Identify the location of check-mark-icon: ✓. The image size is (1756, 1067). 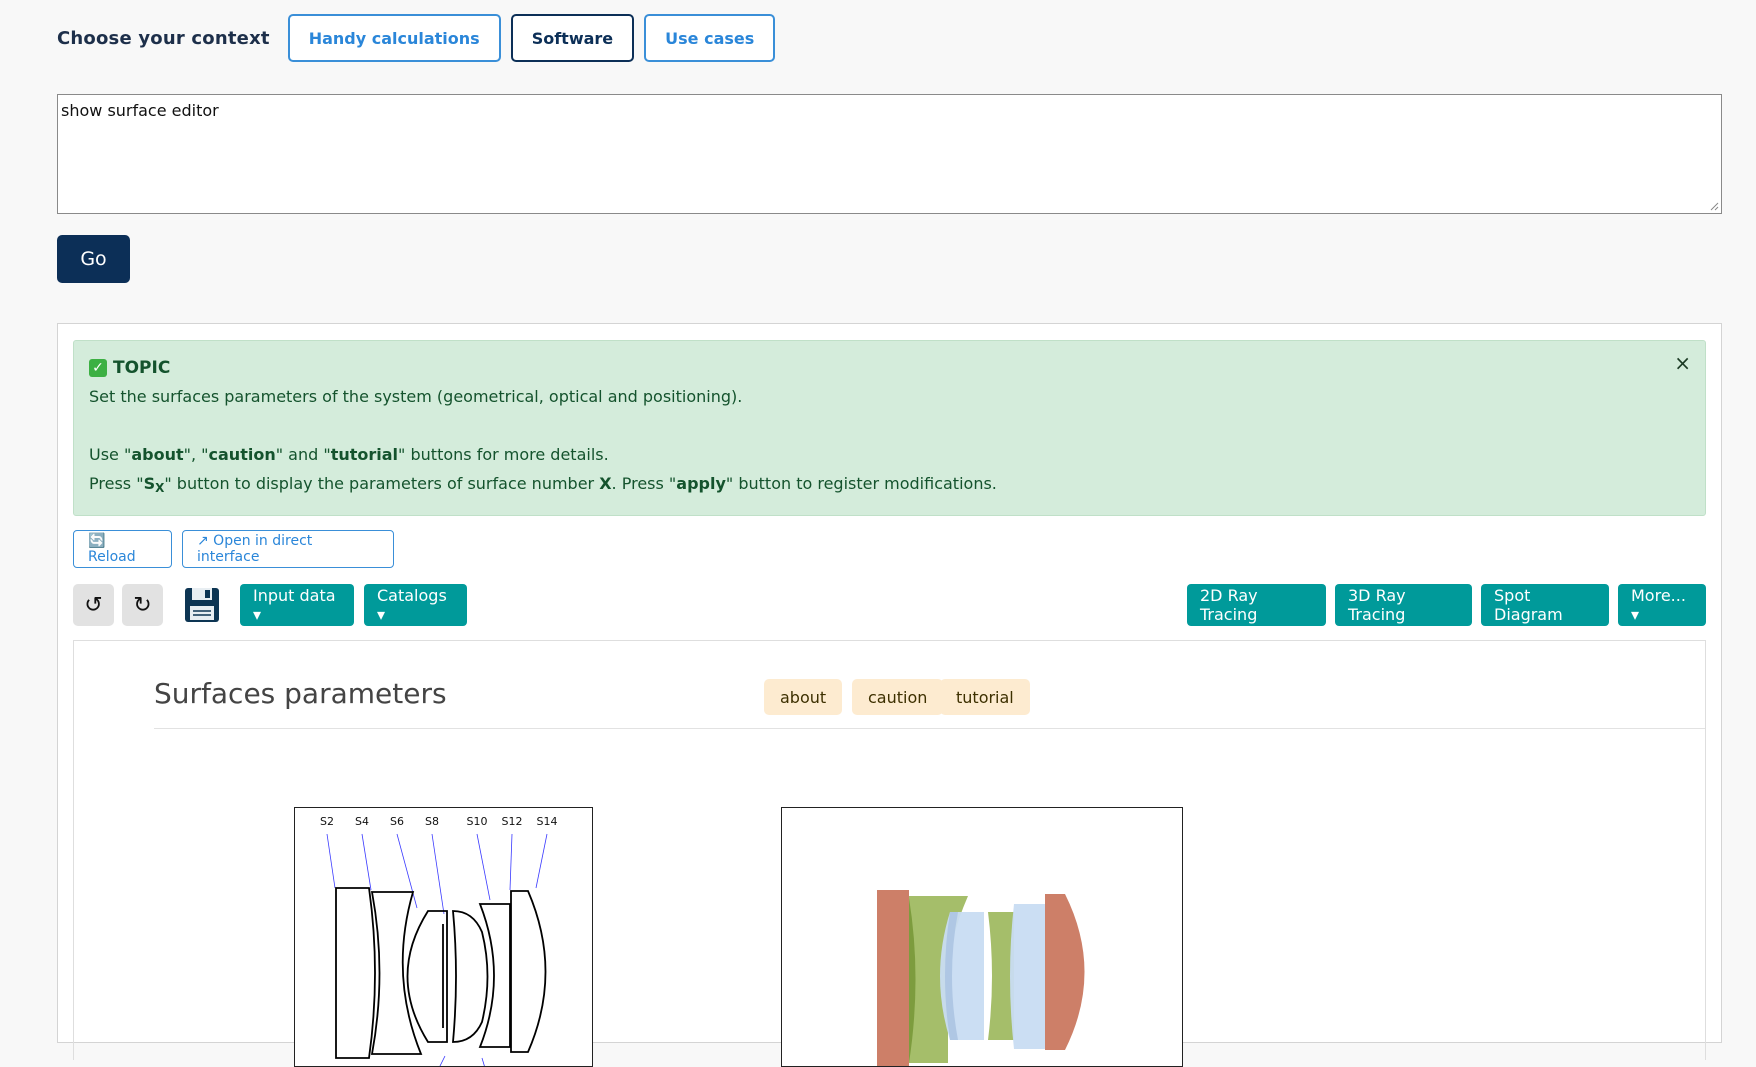
(98, 368).